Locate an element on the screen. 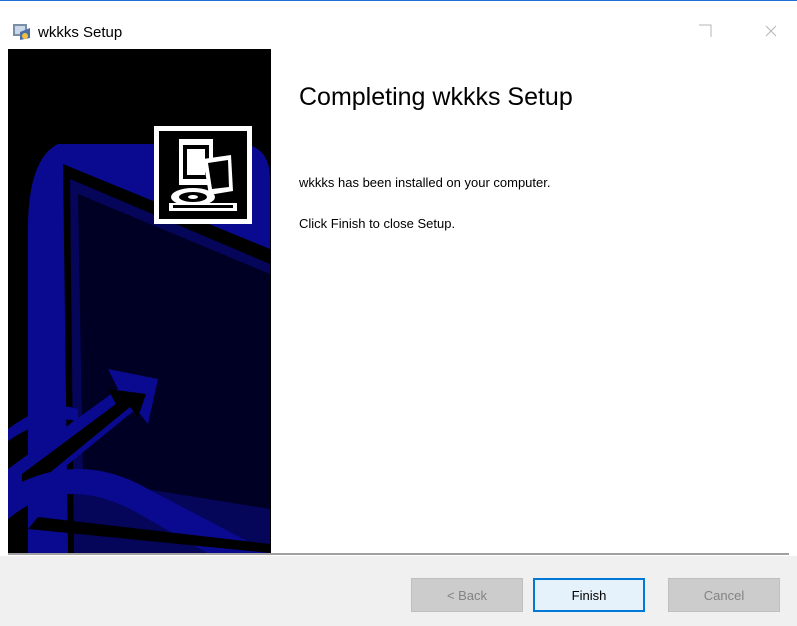 The height and width of the screenshot is (626, 797). finish-instruction: Click Finish to close Setup. is located at coordinates (377, 223).